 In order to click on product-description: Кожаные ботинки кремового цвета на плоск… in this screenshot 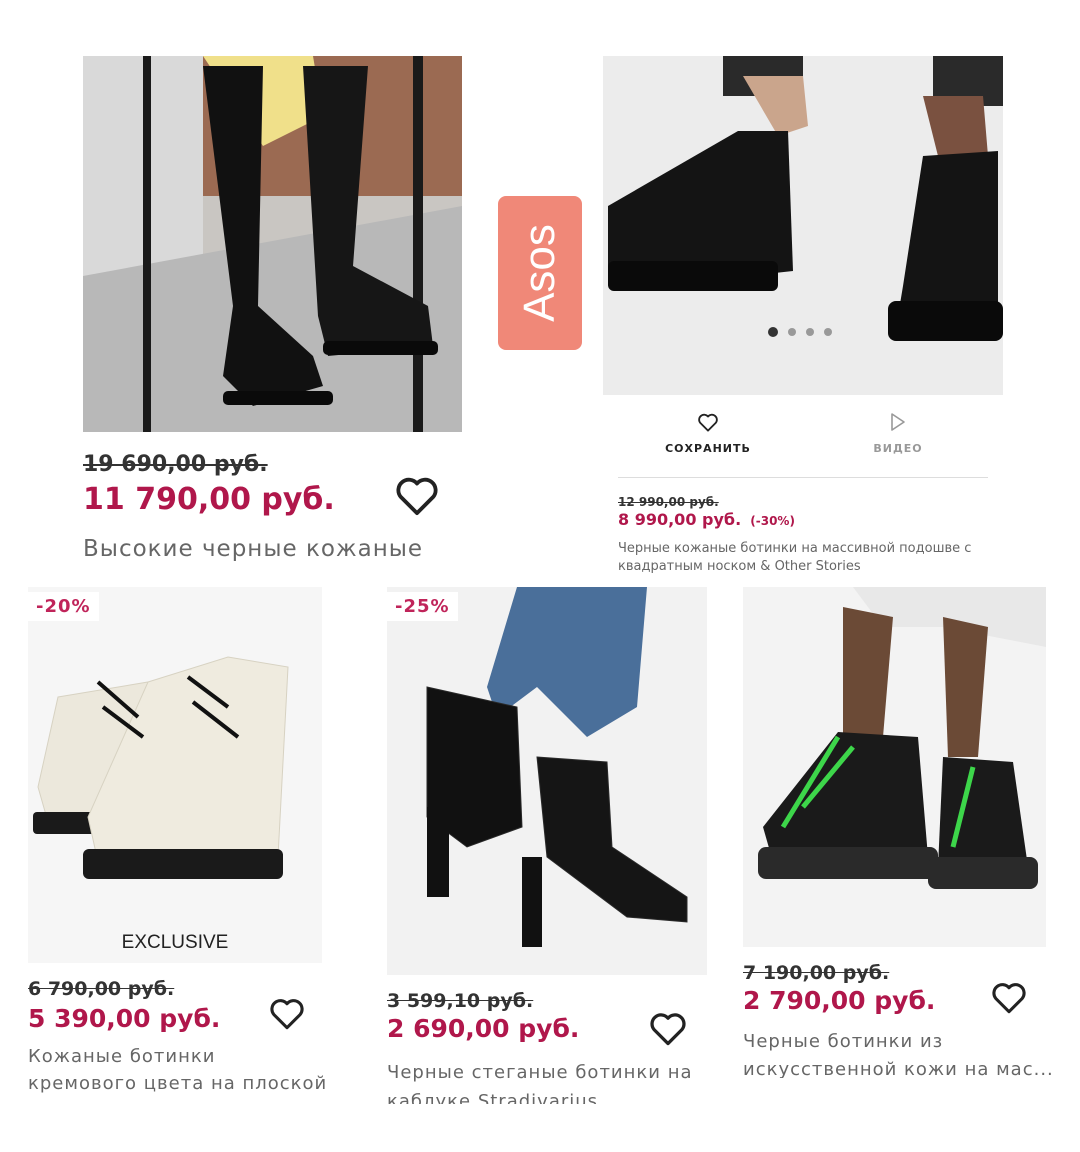, I will do `click(178, 1071)`.